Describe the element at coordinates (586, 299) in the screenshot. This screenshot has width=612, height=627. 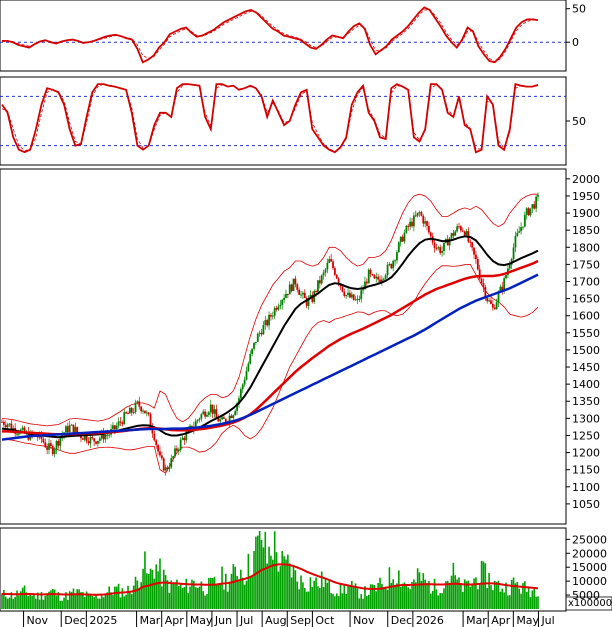
I see `price-ytick-label: 1650` at that location.